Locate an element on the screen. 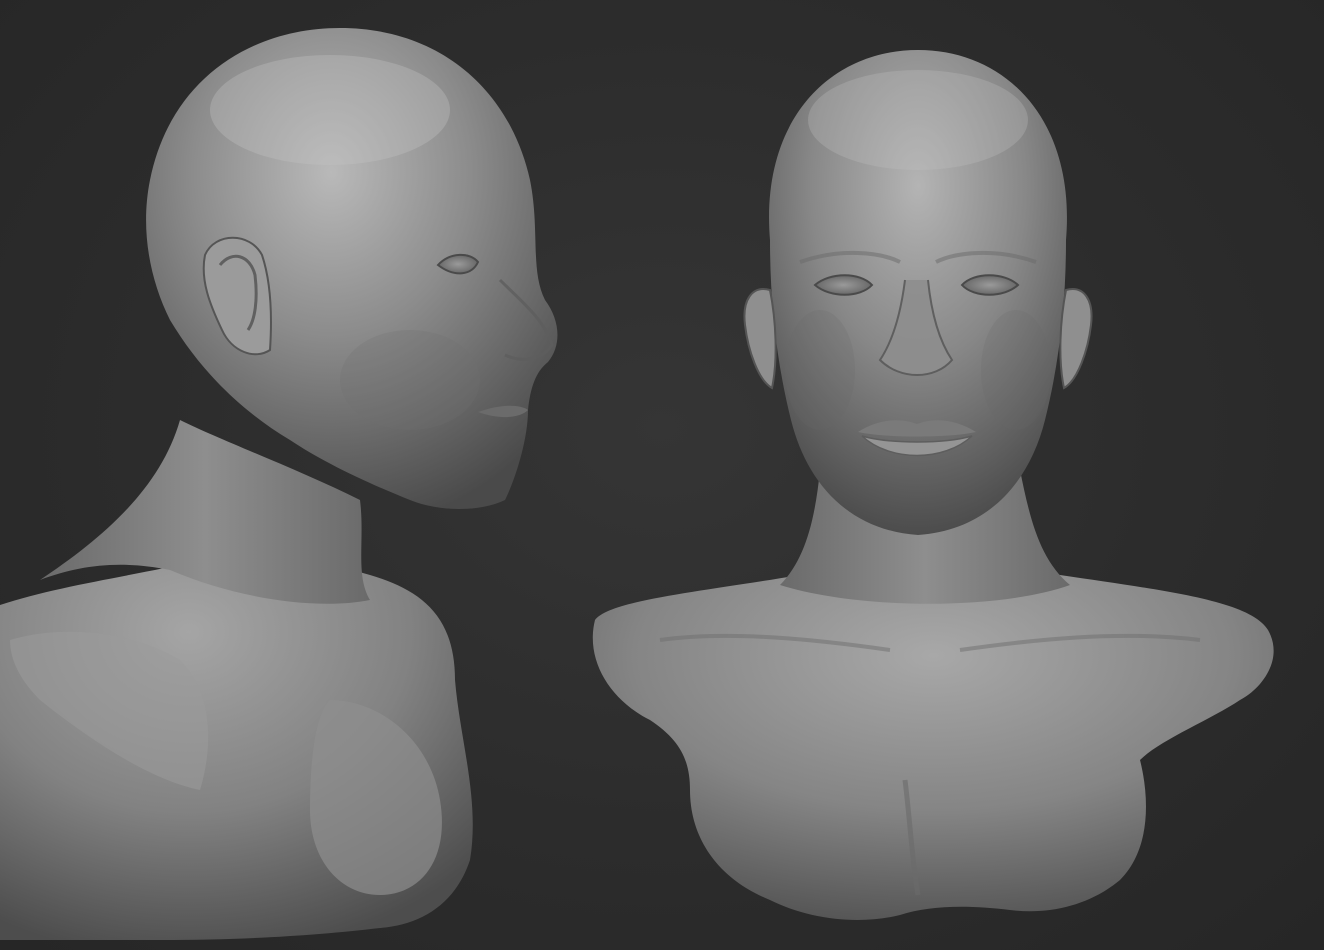 Image resolution: width=1324 pixels, height=950 pixels. front-bust-ear-right is located at coordinates (1076, 339).